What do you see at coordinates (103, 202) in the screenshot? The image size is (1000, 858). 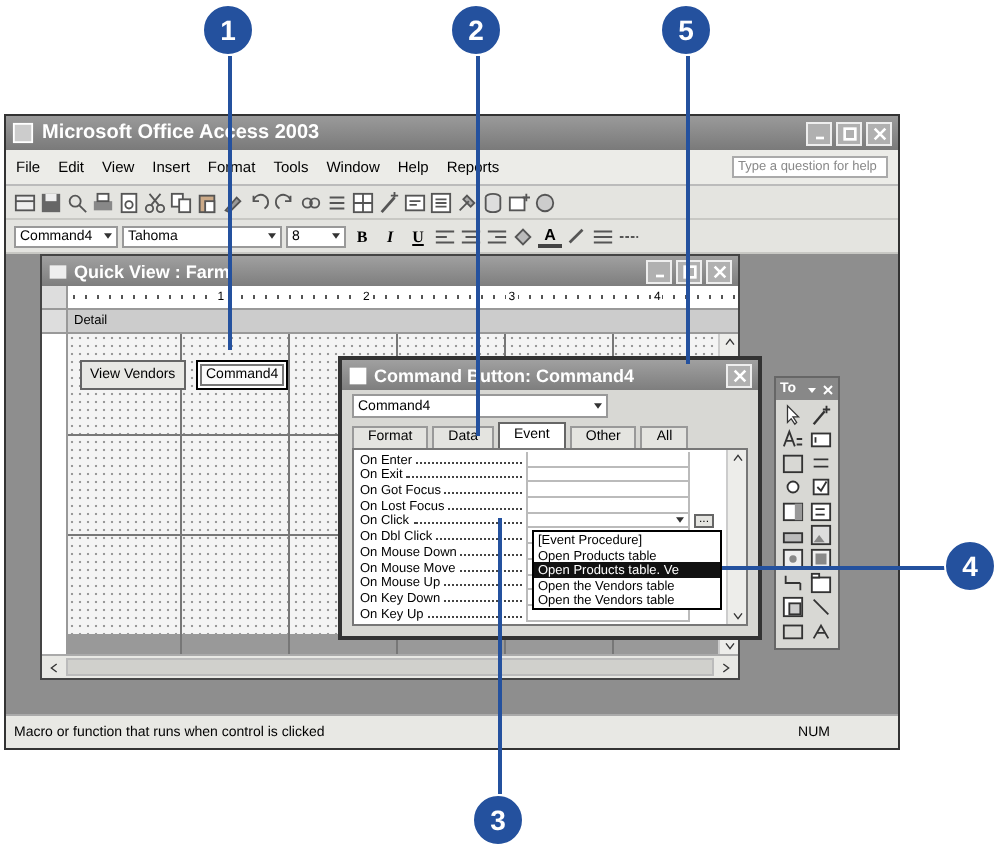 I see `printer-icon` at bounding box center [103, 202].